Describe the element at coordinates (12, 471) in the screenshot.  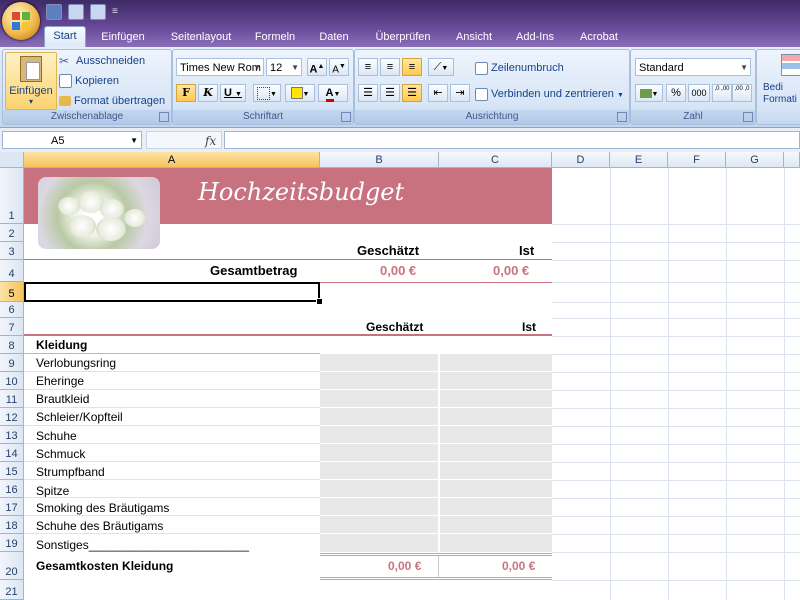
I see `row-header-15: 15` at that location.